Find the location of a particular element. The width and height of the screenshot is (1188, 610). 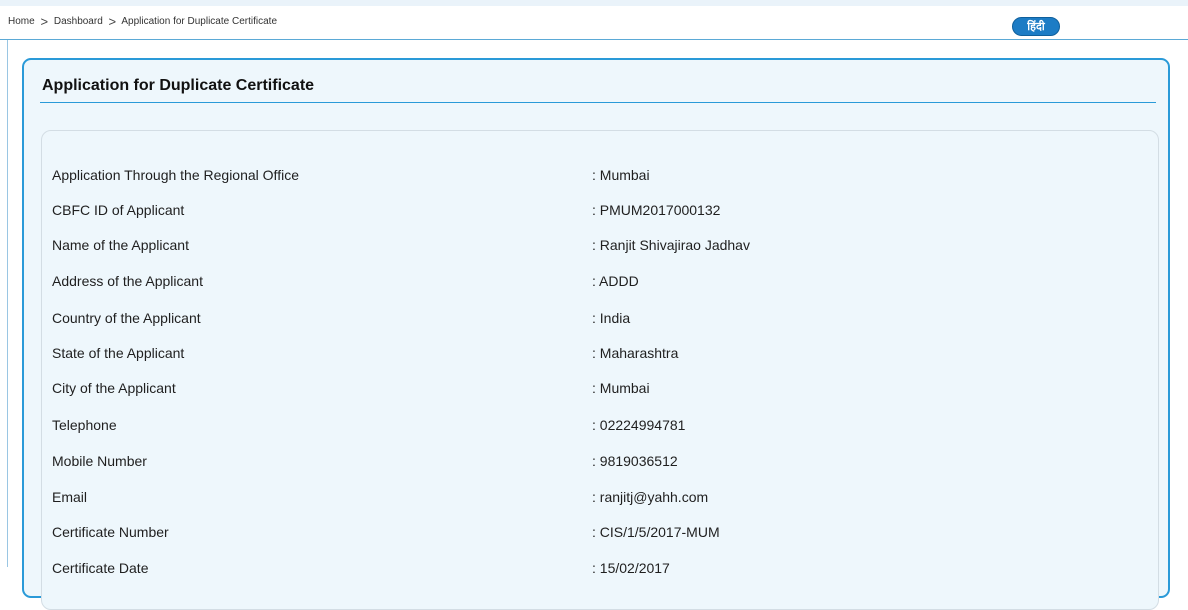

breadcrumb-home-link: Home is located at coordinates (21, 21).